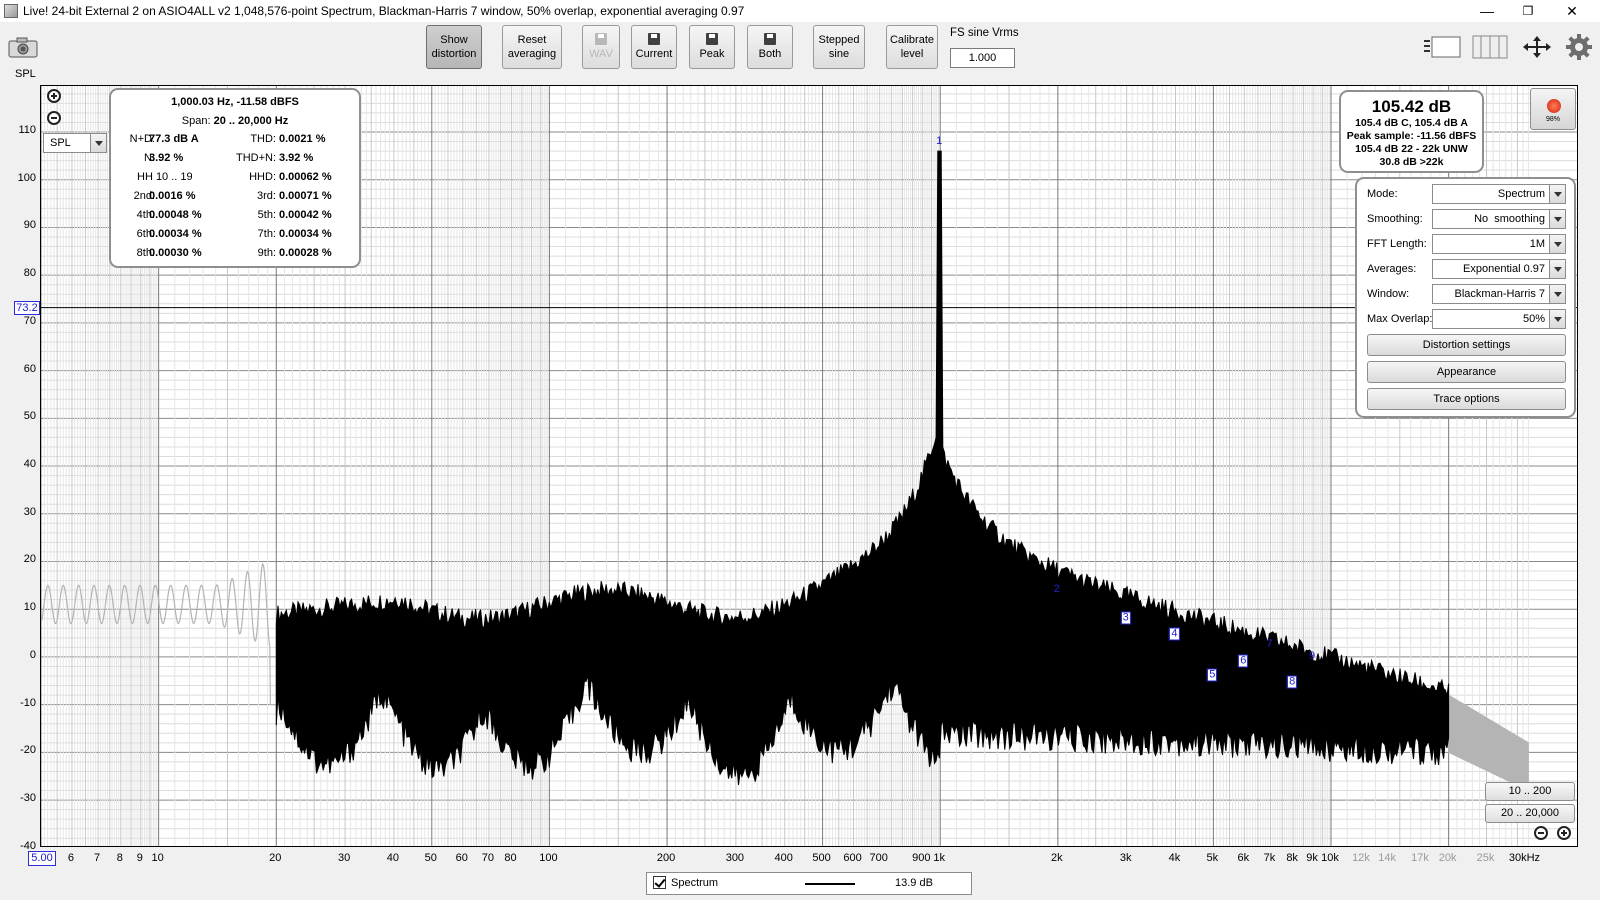 The height and width of the screenshot is (900, 1600). I want to click on fft-length-value: 1M, so click(1537, 244).